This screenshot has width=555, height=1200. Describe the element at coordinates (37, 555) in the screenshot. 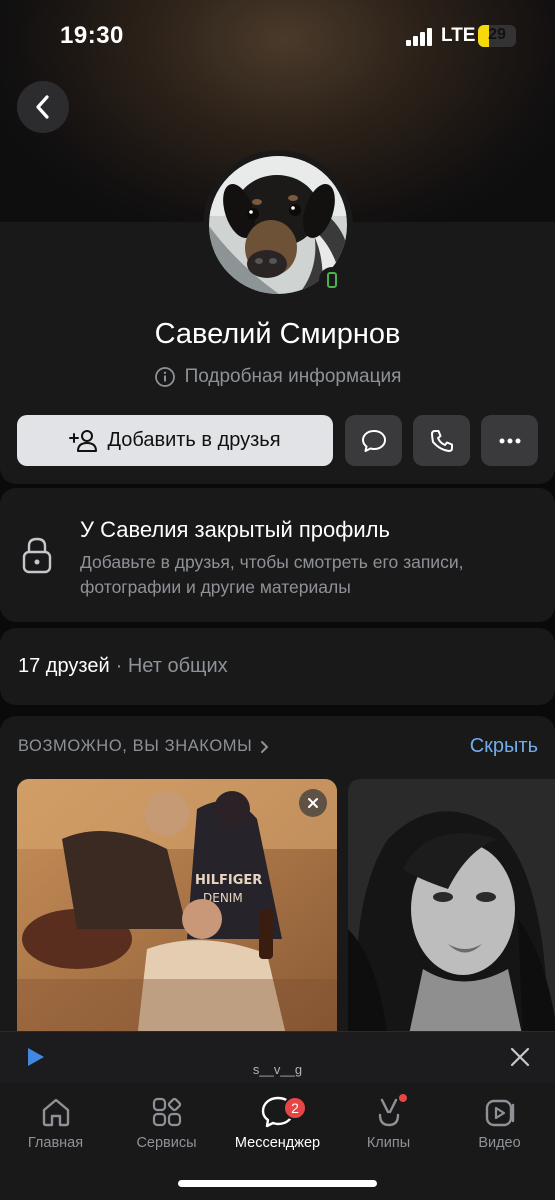

I see `lock-icon` at that location.